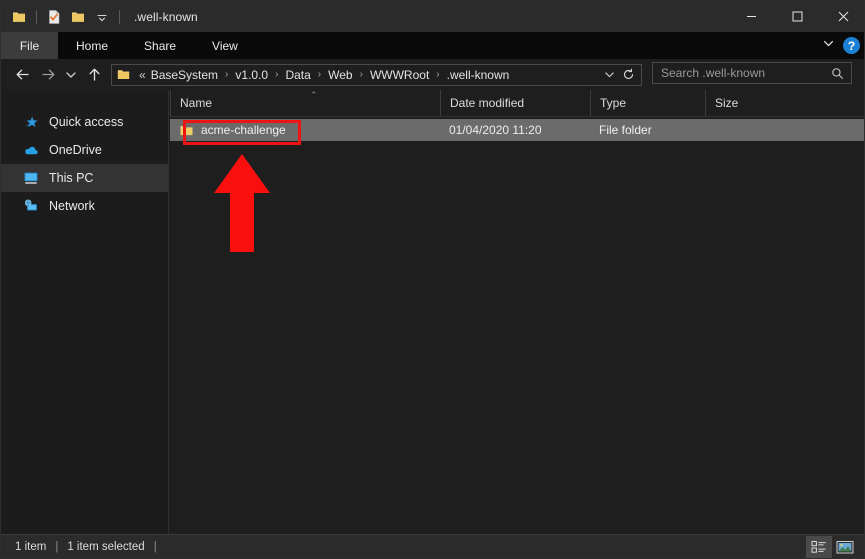  What do you see at coordinates (305, 103) in the screenshot?
I see `column-header-name: Name` at bounding box center [305, 103].